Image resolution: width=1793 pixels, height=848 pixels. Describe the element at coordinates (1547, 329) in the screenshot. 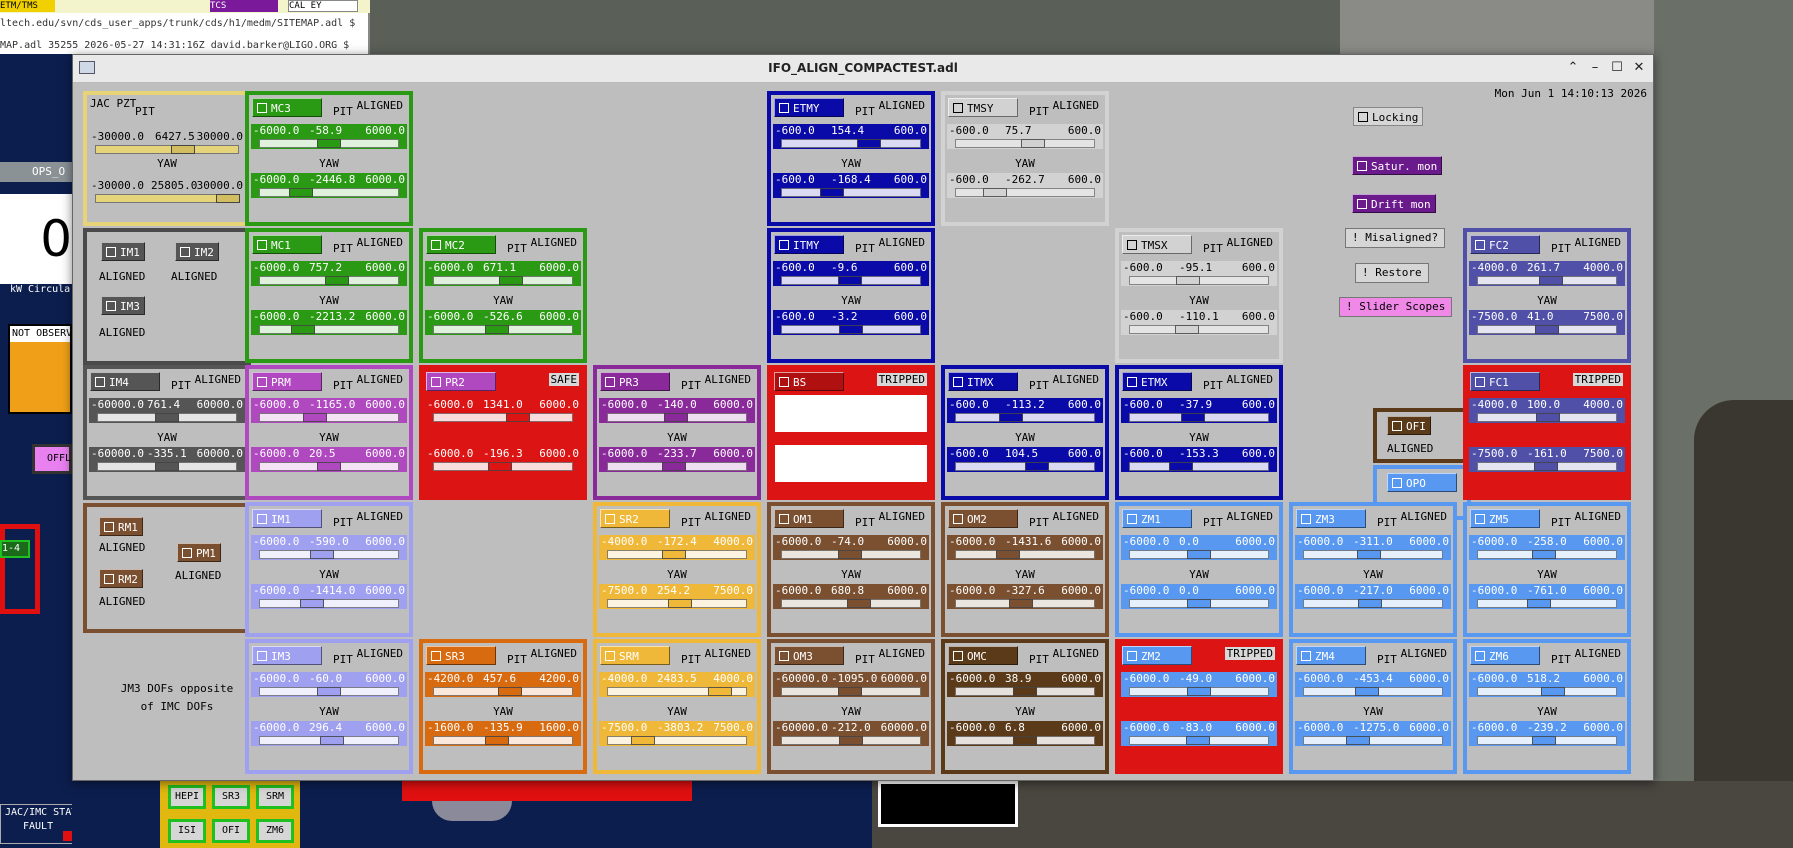

I see `fc2-yaw-slider` at that location.